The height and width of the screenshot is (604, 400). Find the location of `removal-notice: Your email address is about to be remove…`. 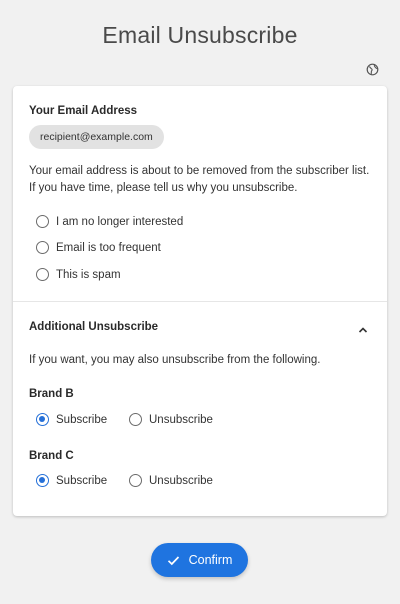

removal-notice: Your email address is about to be remove… is located at coordinates (199, 179).